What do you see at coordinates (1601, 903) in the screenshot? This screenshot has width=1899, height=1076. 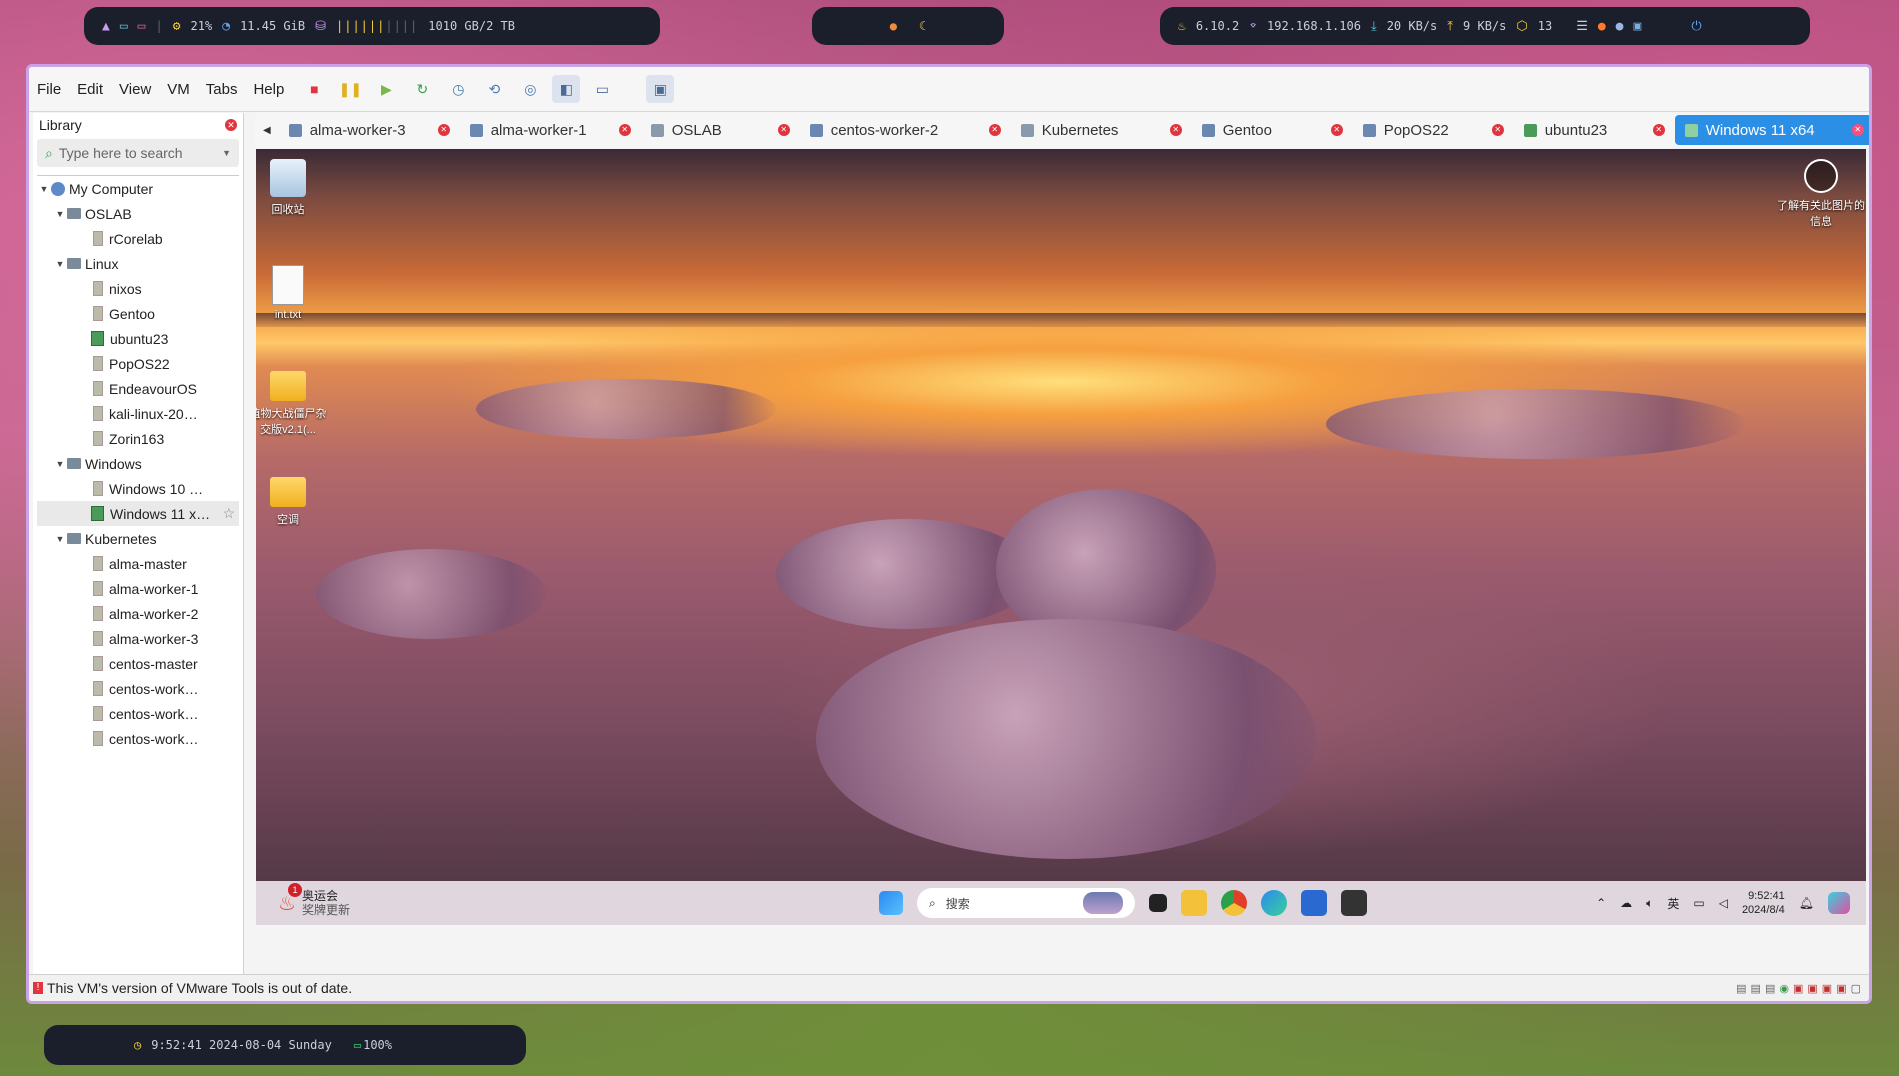 I see `chevron-up-icon: ⌃` at bounding box center [1601, 903].